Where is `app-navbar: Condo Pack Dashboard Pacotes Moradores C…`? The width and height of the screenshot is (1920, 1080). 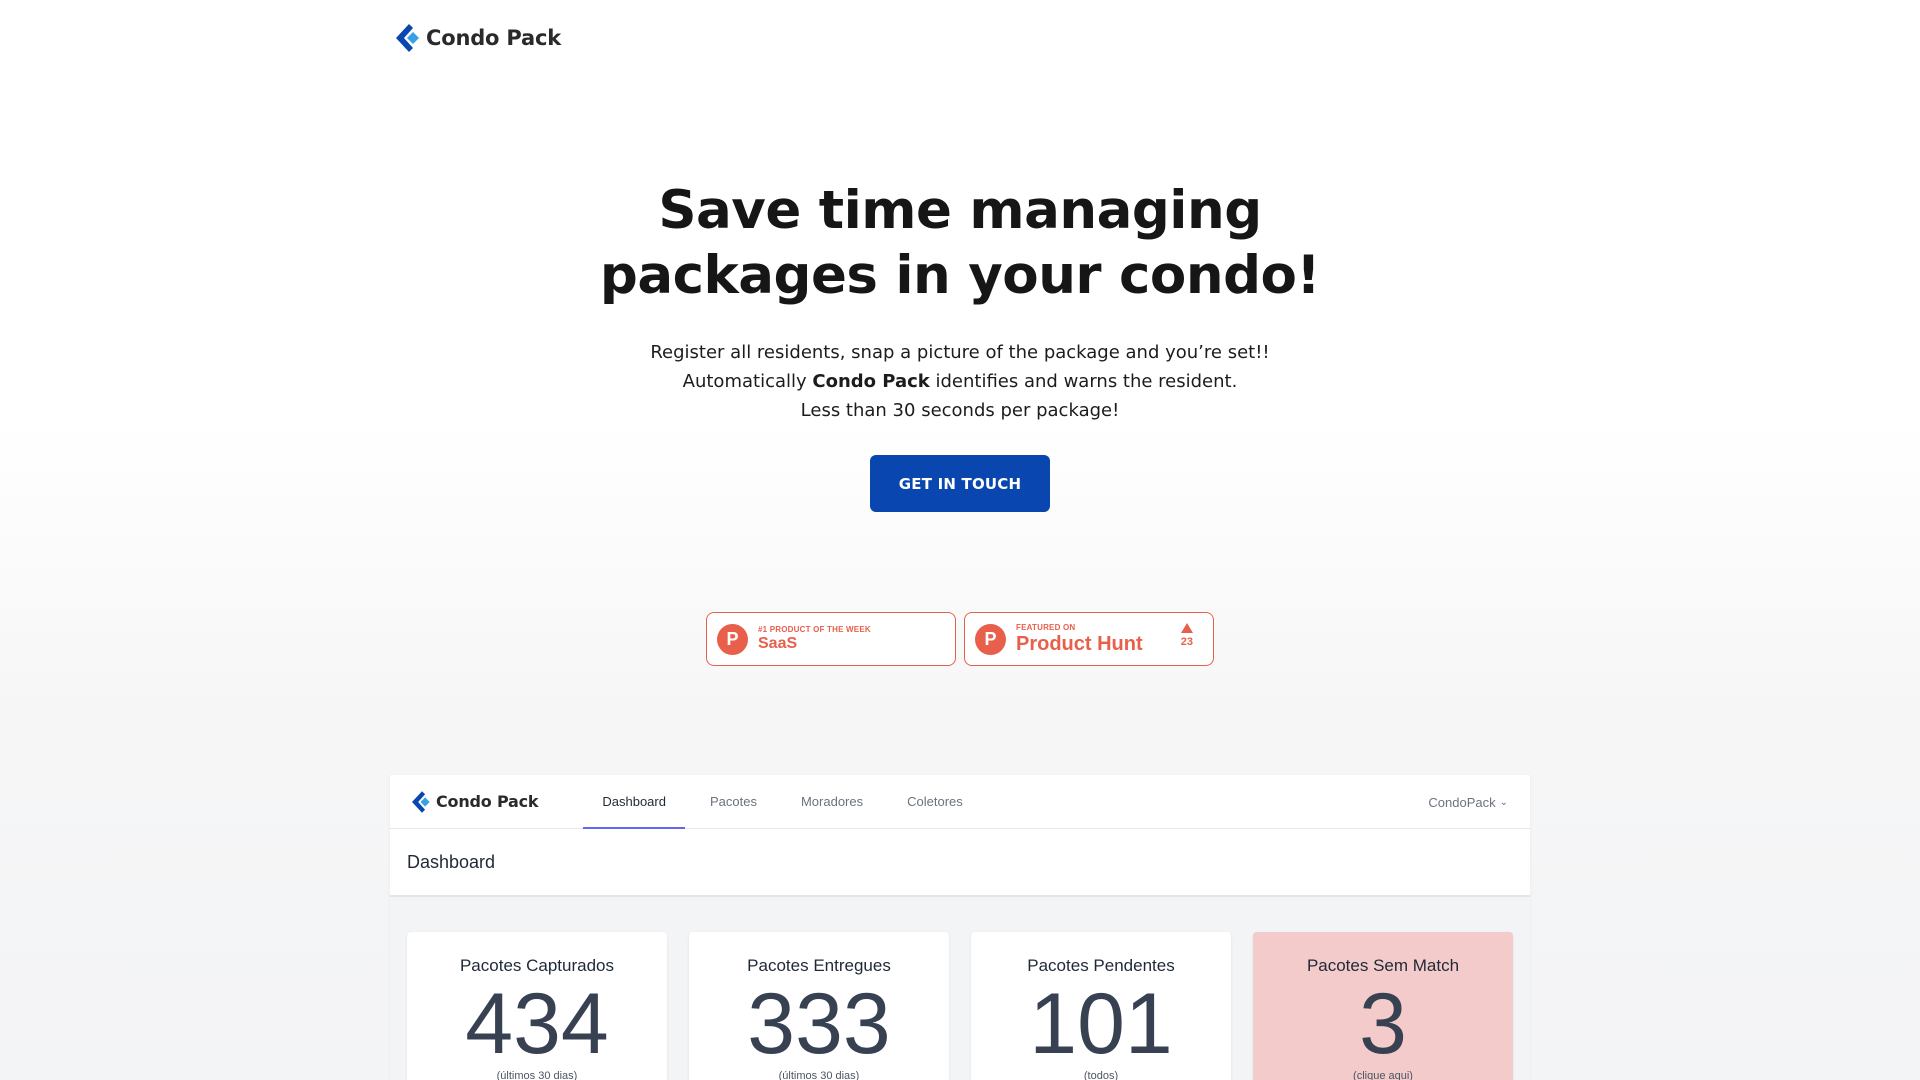
app-navbar: Condo Pack Dashboard Pacotes Moradores C… is located at coordinates (960, 802).